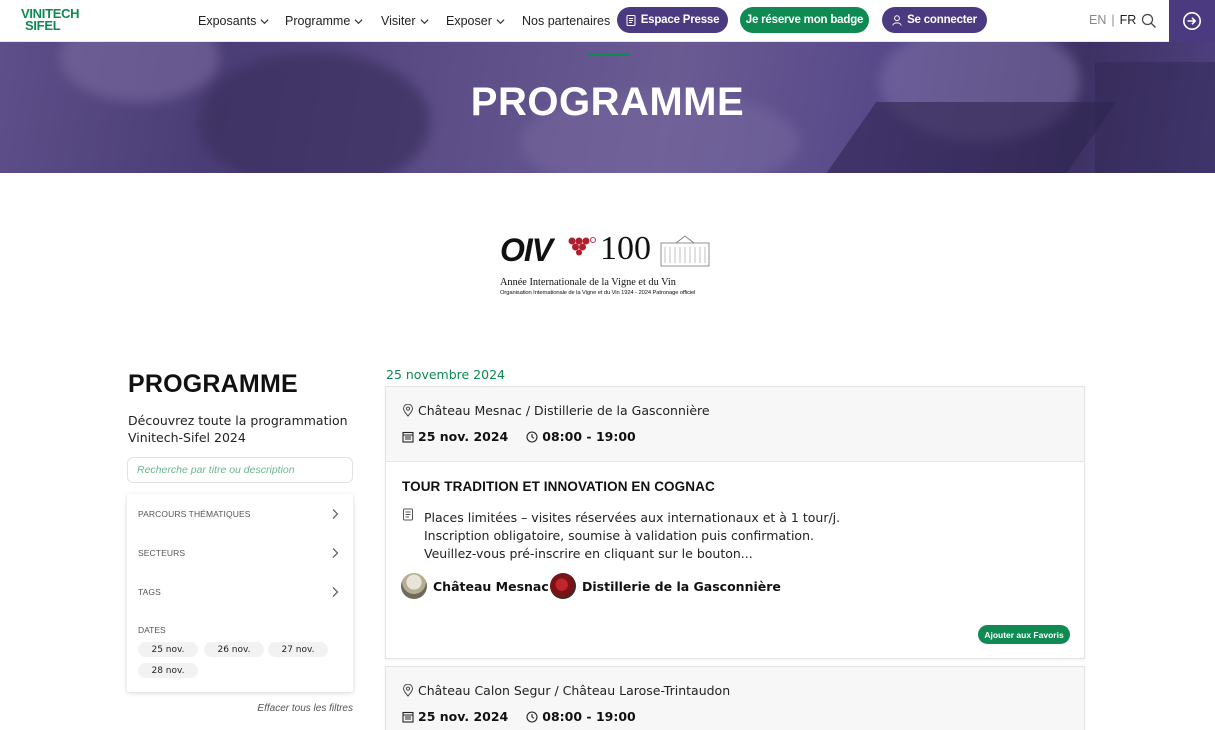 This screenshot has height=730, width=1215. I want to click on nav-item-partenaires: Nos partenaires, so click(566, 21).